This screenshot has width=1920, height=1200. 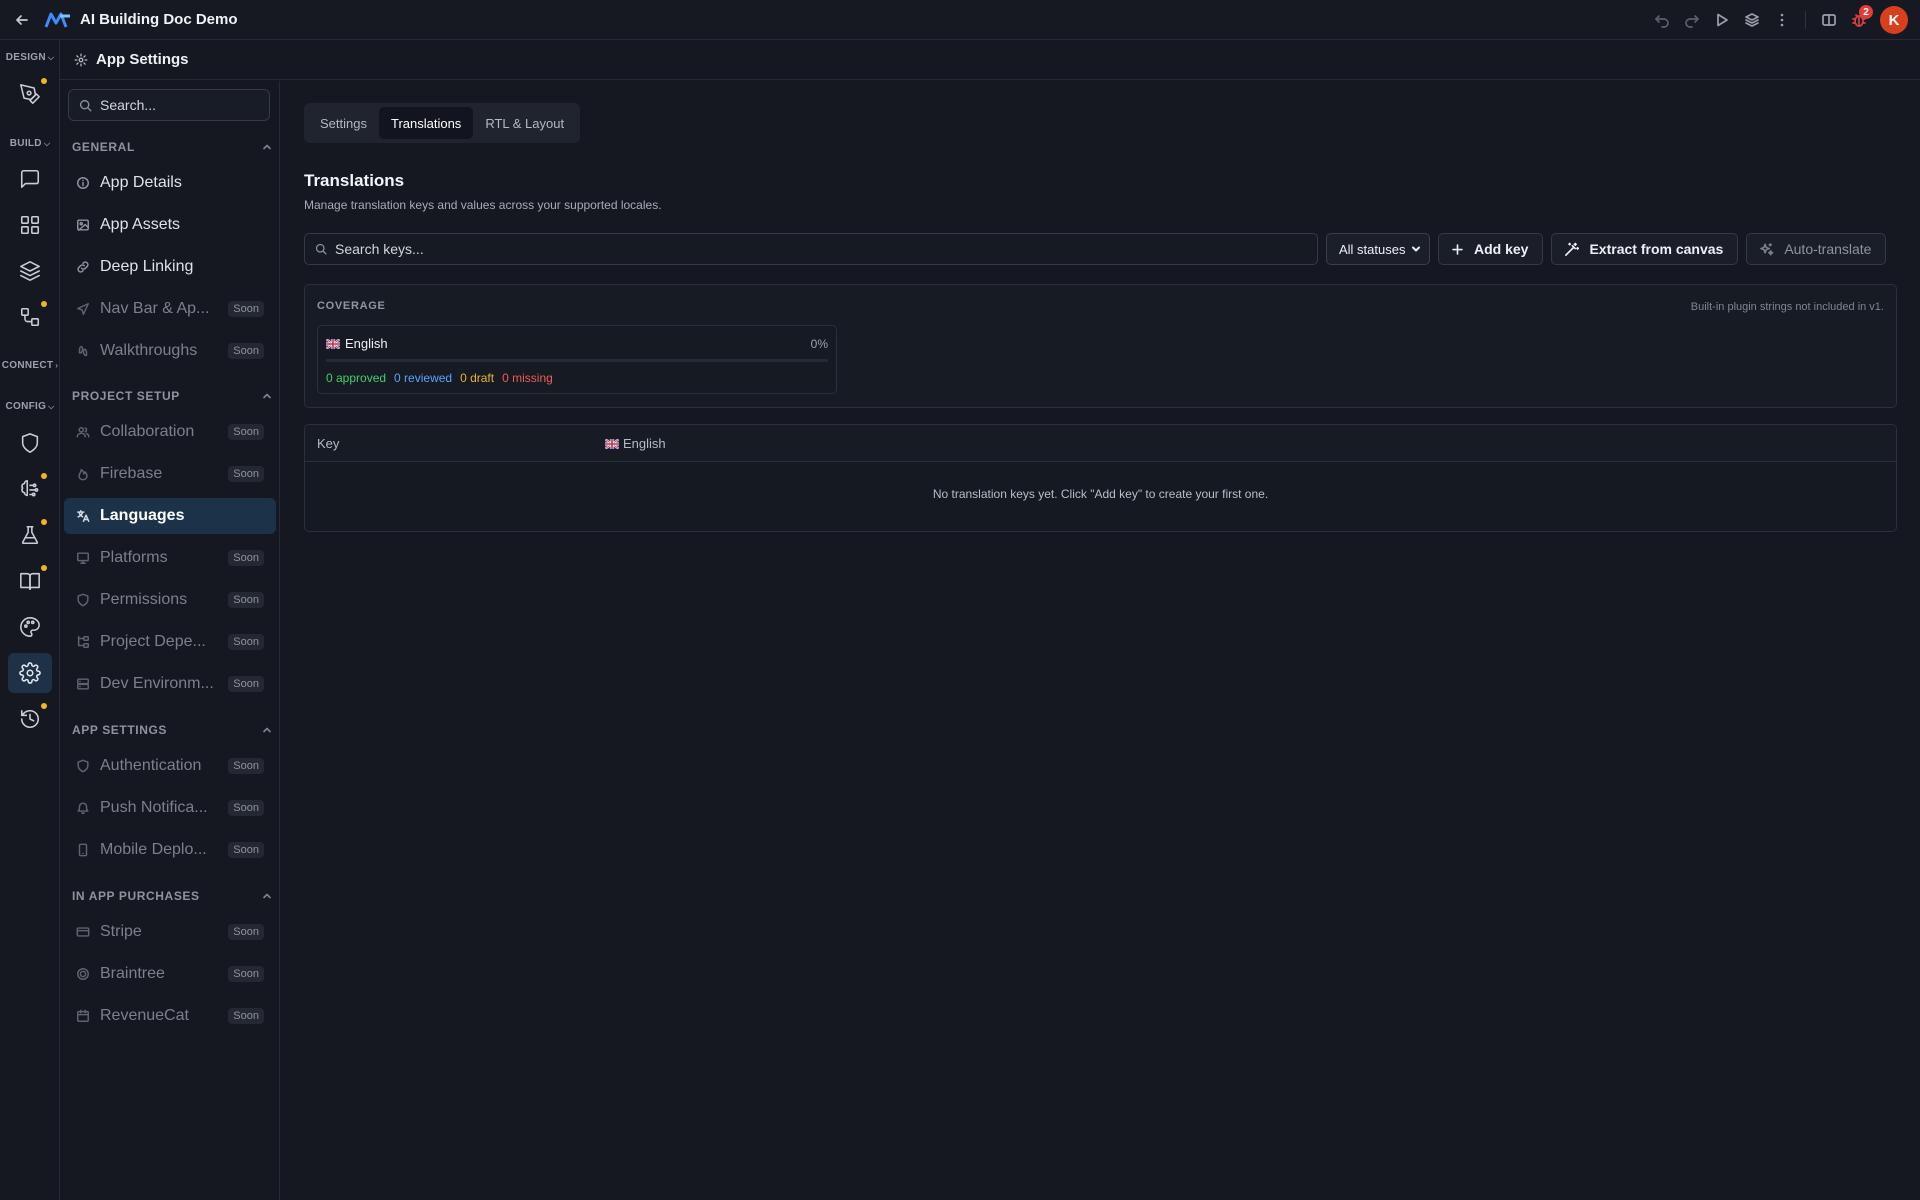 I want to click on rail-security, so click(x=30, y=443).